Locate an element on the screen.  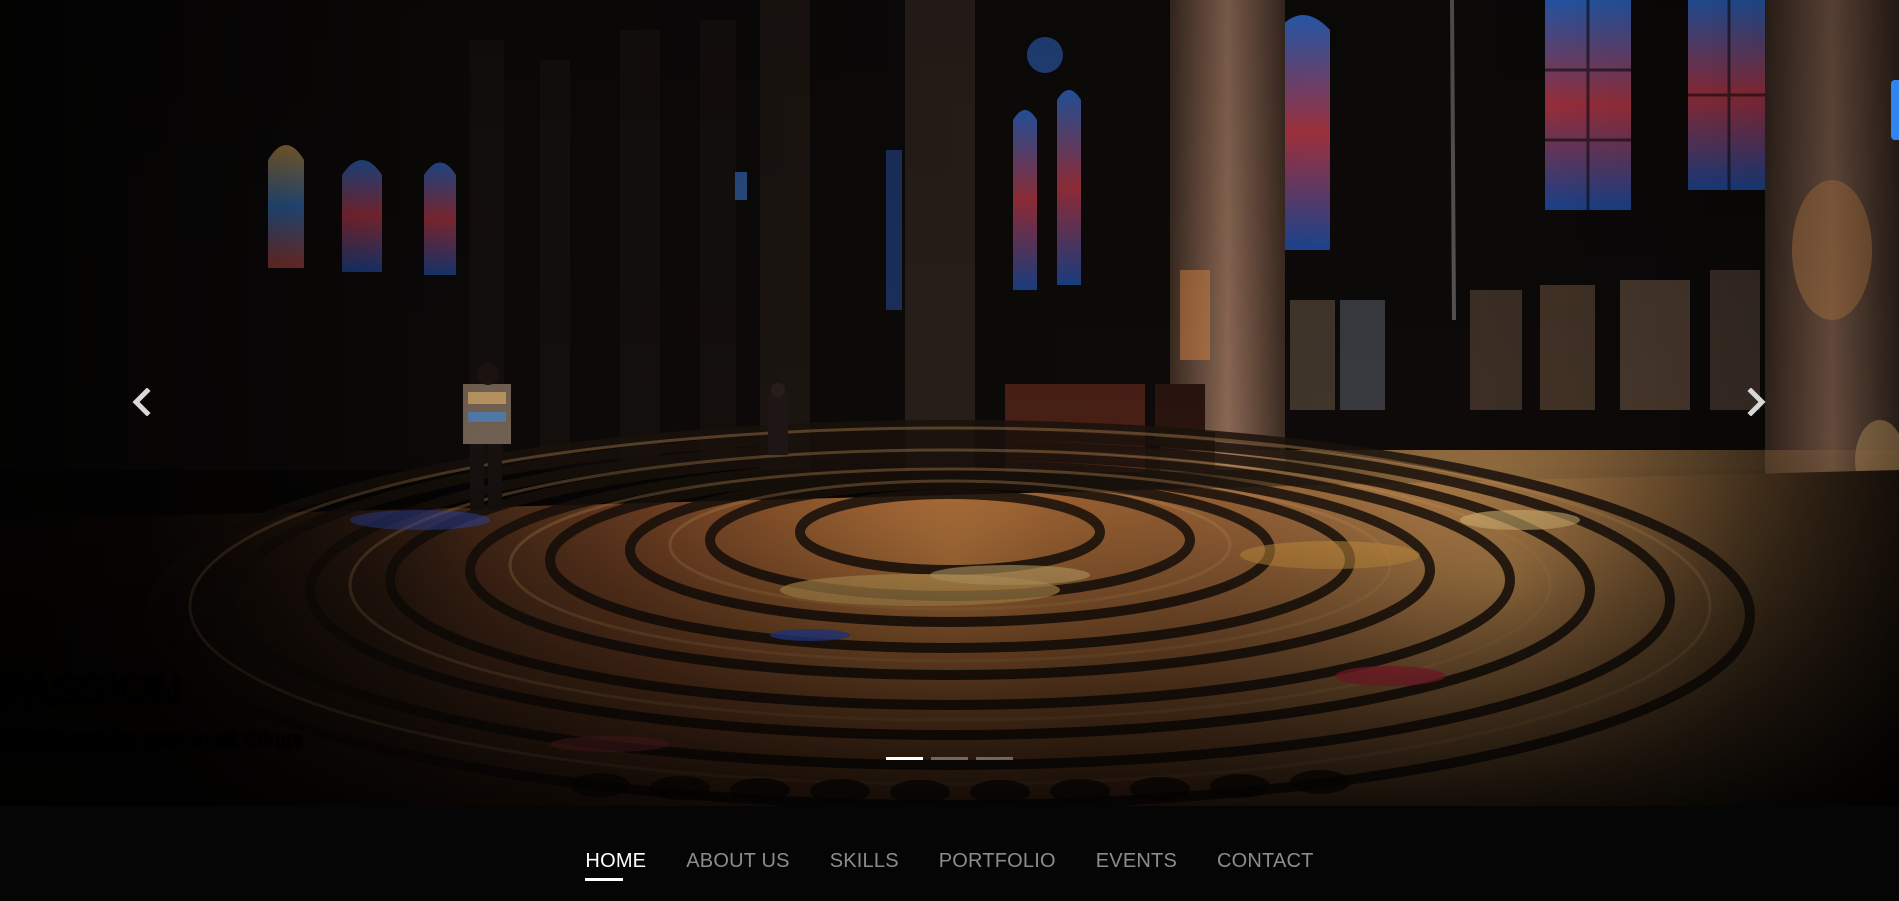
carousel-next-button is located at coordinates (1756, 402).